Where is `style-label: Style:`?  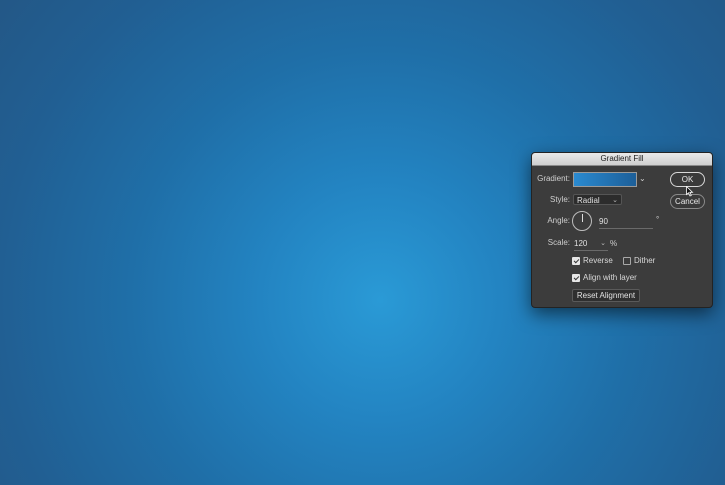 style-label: Style: is located at coordinates (559, 199).